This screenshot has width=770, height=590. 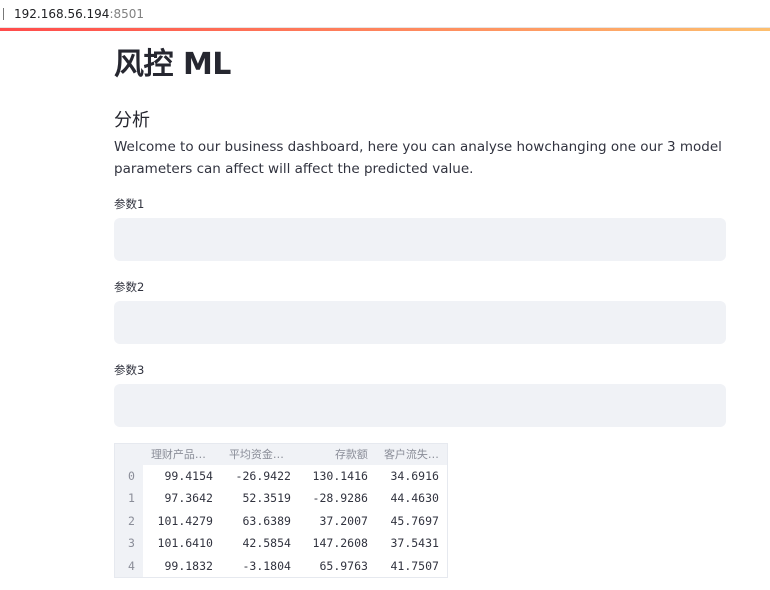 What do you see at coordinates (128, 498) in the screenshot?
I see `row-index: 1` at bounding box center [128, 498].